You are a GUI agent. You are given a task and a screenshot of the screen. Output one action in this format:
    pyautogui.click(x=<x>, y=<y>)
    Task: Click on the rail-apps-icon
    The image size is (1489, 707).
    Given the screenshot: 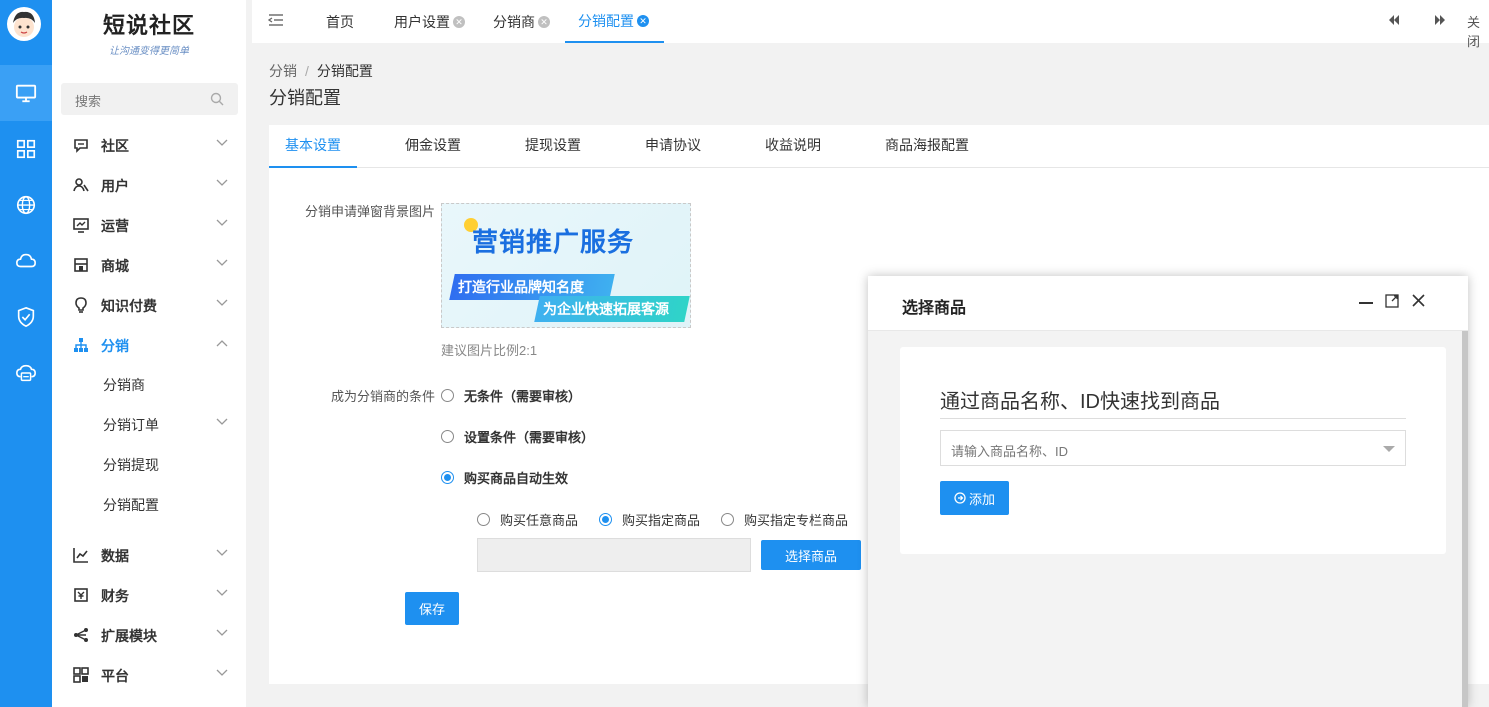 What is the action you would take?
    pyautogui.click(x=26, y=149)
    